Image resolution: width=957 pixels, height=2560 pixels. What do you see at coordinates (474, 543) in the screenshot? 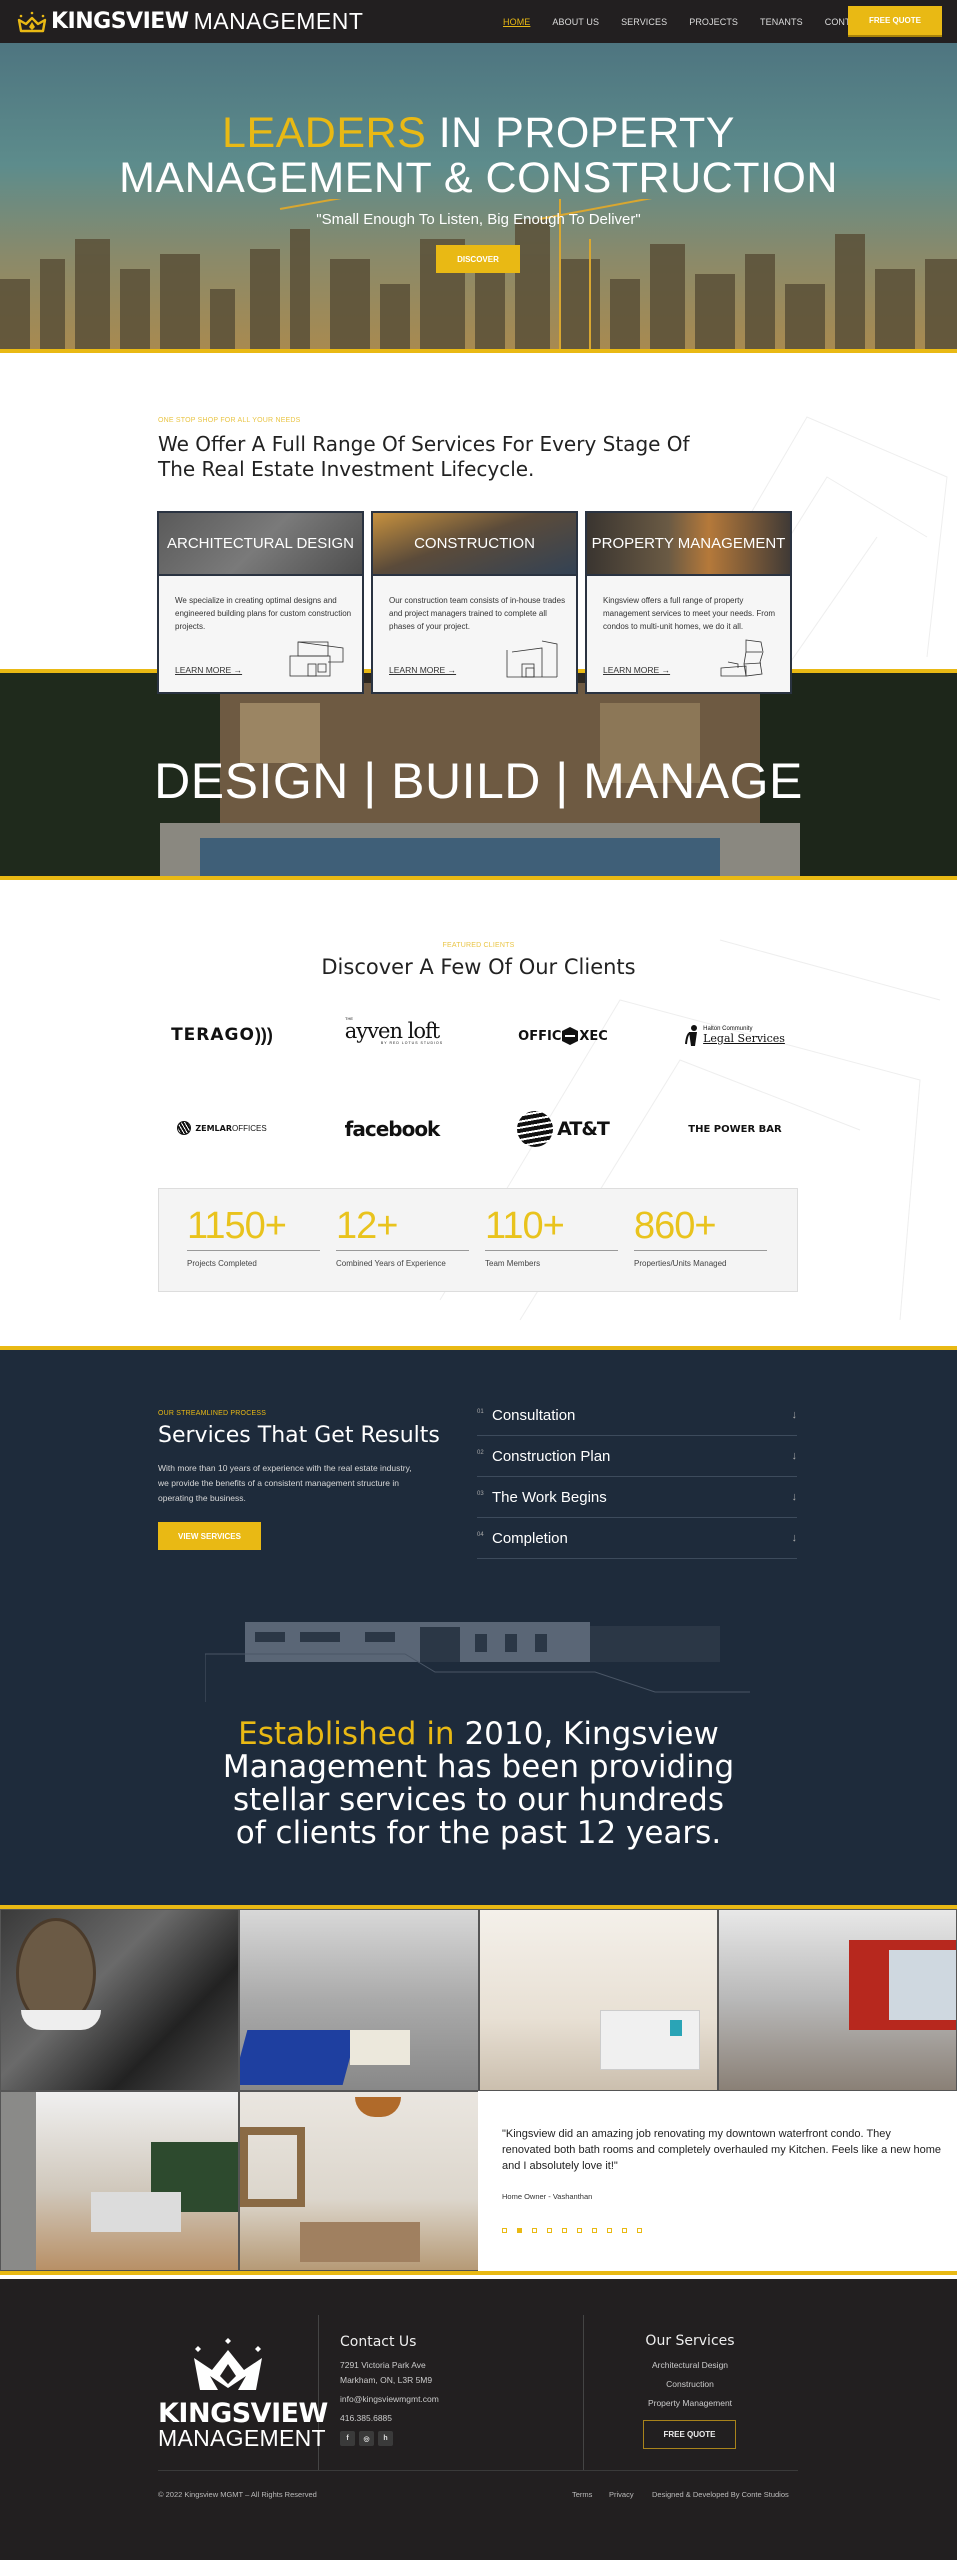
I see `card-title: CONSTRUCTION` at bounding box center [474, 543].